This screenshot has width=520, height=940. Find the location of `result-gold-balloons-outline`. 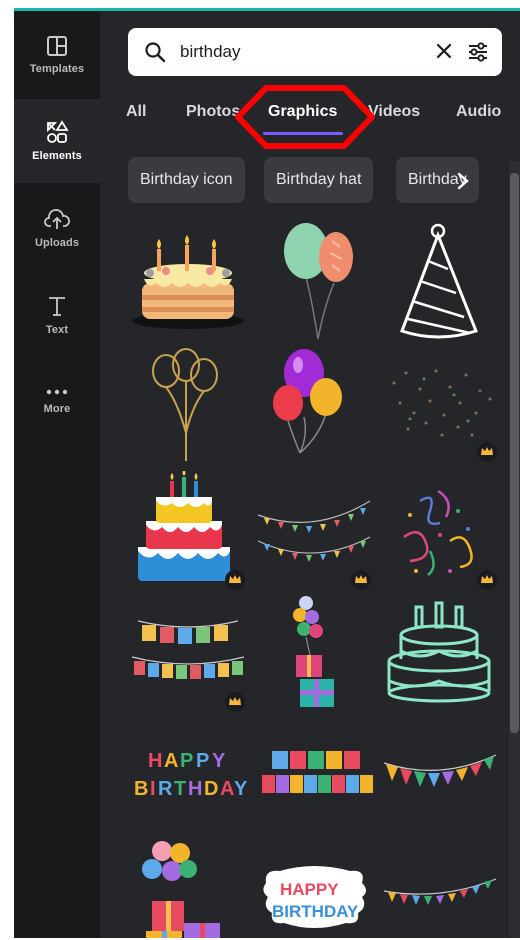

result-gold-balloons-outline is located at coordinates (188, 403).